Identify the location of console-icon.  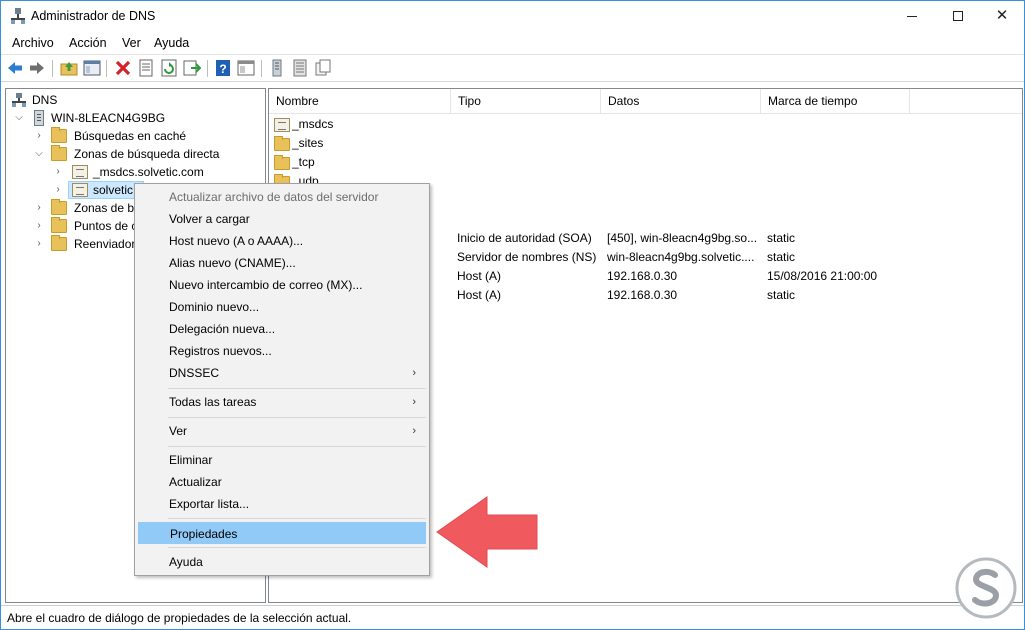
(246, 68).